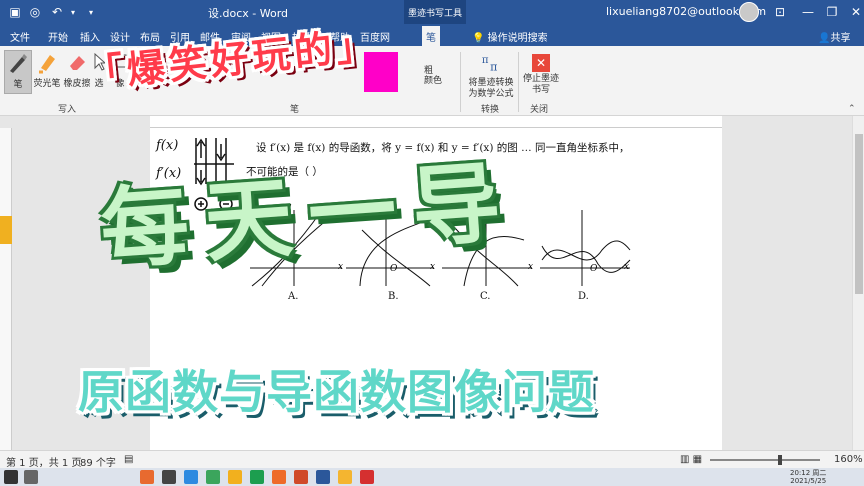  Describe the element at coordinates (73, 12) in the screenshot. I see `undo-dropdown-icon: ▾` at that location.